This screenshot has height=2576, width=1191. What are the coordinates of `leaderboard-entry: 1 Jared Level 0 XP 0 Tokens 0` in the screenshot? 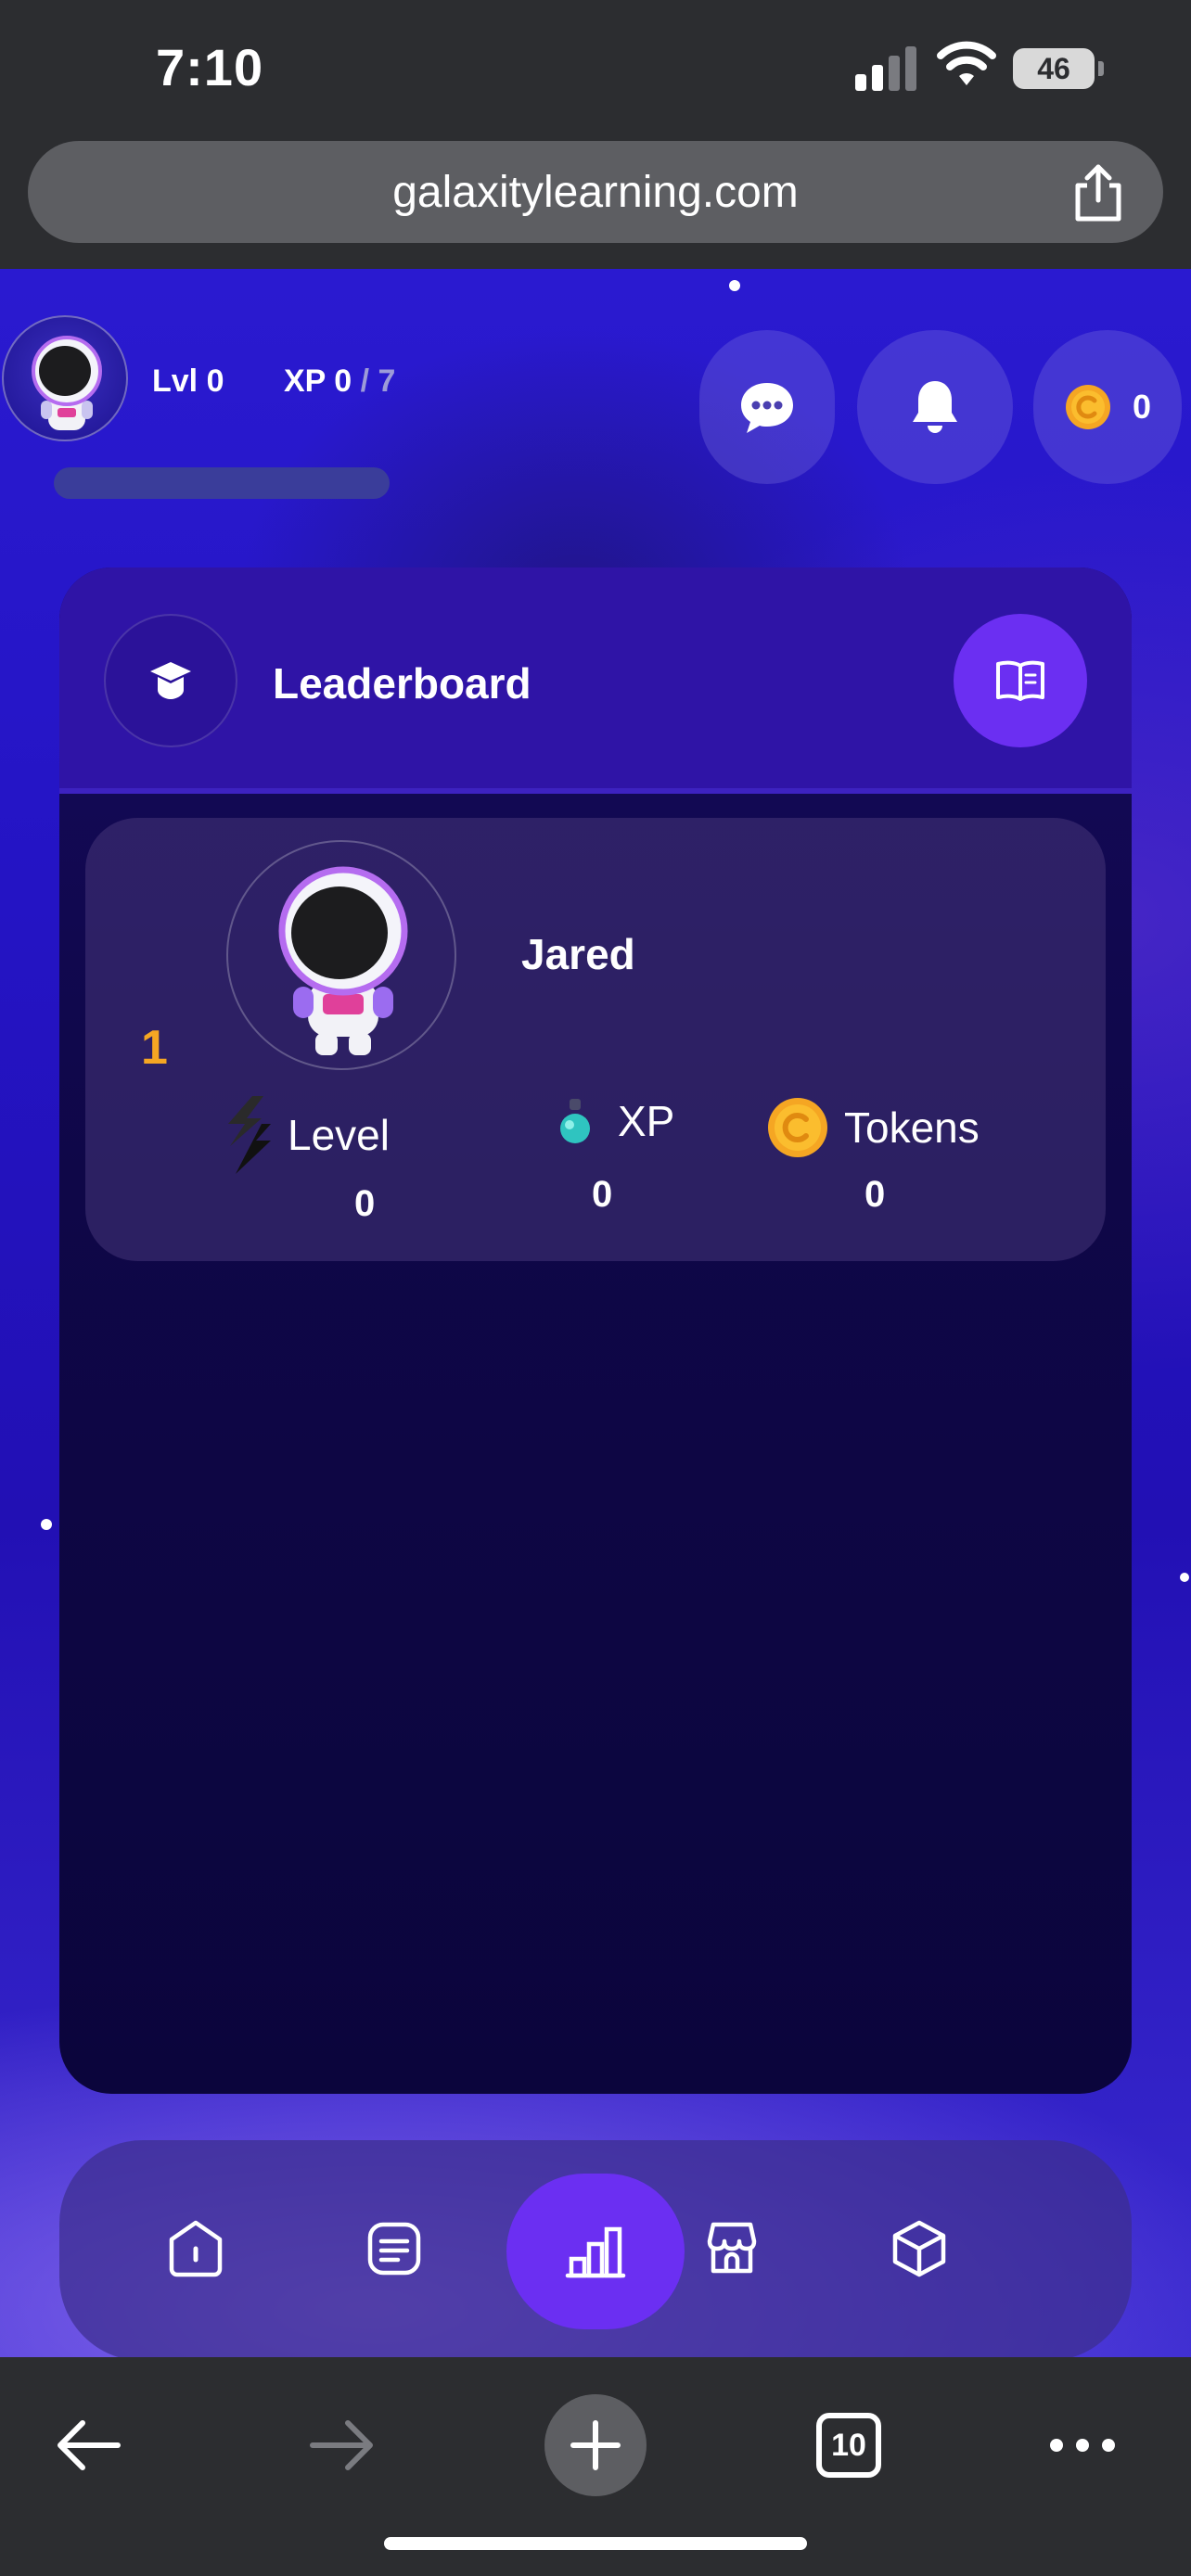 It's located at (595, 1039).